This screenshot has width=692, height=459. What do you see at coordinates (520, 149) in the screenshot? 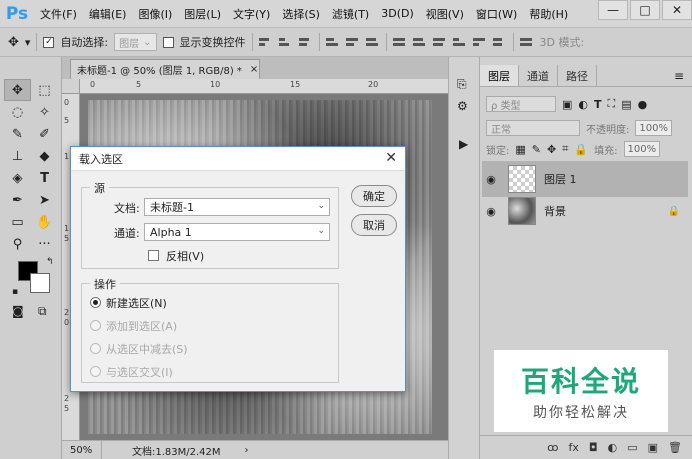
I see `lock-transparent-icon: ▦` at bounding box center [520, 149].